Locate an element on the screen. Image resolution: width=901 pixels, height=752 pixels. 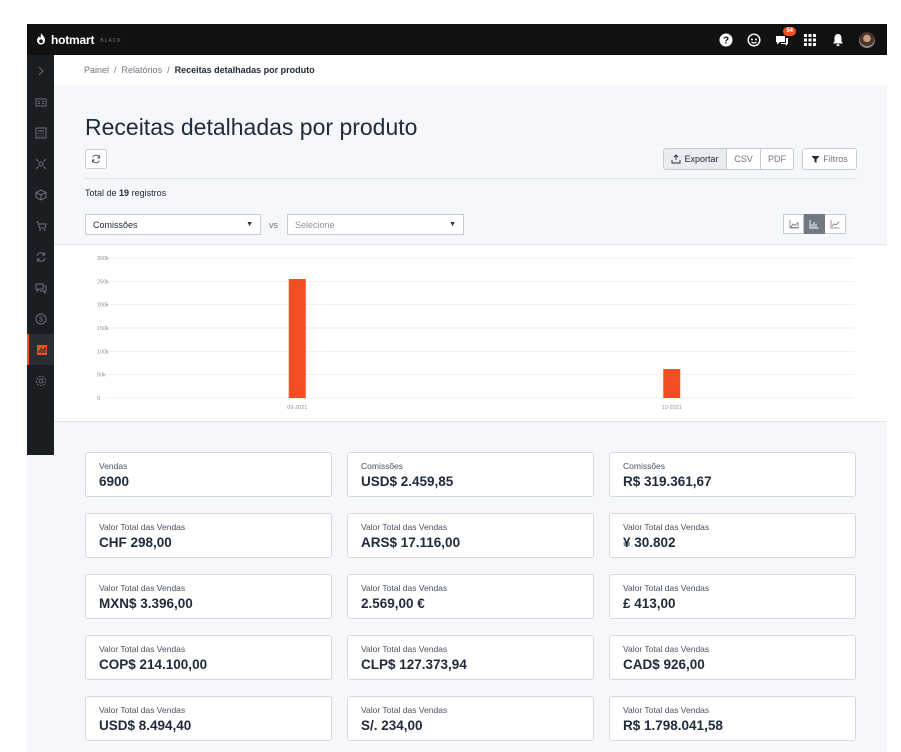
bar-chart-button is located at coordinates (814, 224).